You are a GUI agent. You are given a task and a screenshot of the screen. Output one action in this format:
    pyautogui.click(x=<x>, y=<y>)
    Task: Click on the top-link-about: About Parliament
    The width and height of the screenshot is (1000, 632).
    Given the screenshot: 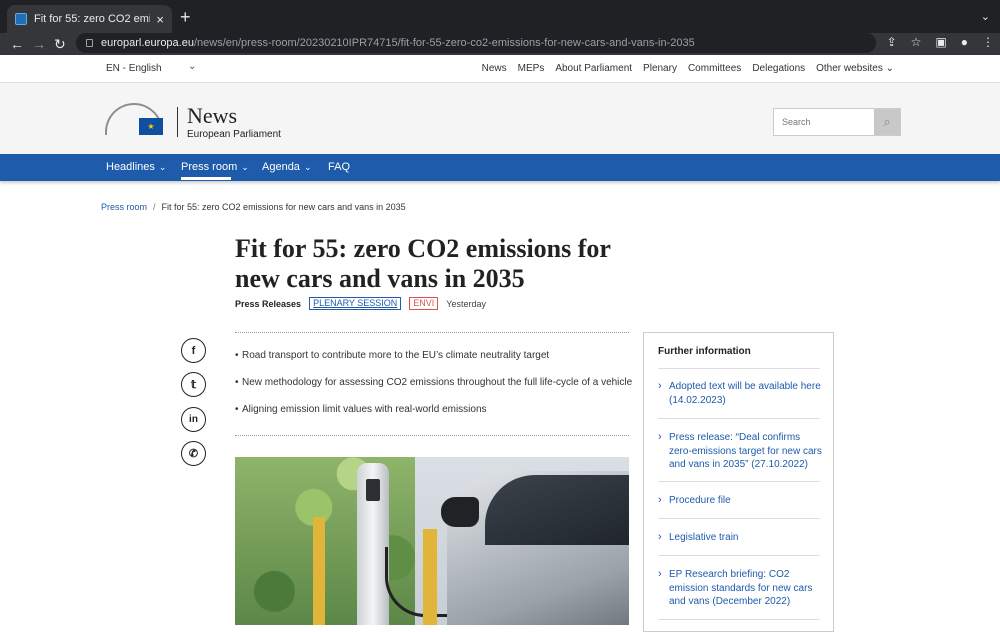 What is the action you would take?
    pyautogui.click(x=593, y=68)
    